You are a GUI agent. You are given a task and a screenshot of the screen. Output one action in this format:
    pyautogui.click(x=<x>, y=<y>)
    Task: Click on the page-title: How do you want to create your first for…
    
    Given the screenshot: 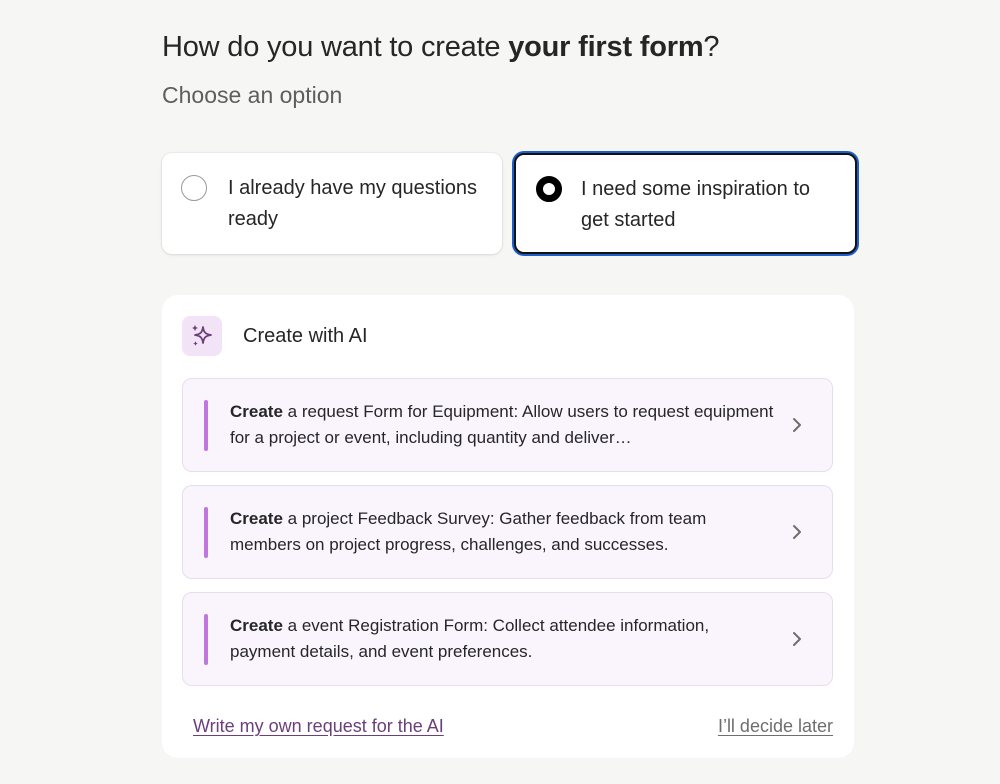 What is the action you would take?
    pyautogui.click(x=441, y=47)
    